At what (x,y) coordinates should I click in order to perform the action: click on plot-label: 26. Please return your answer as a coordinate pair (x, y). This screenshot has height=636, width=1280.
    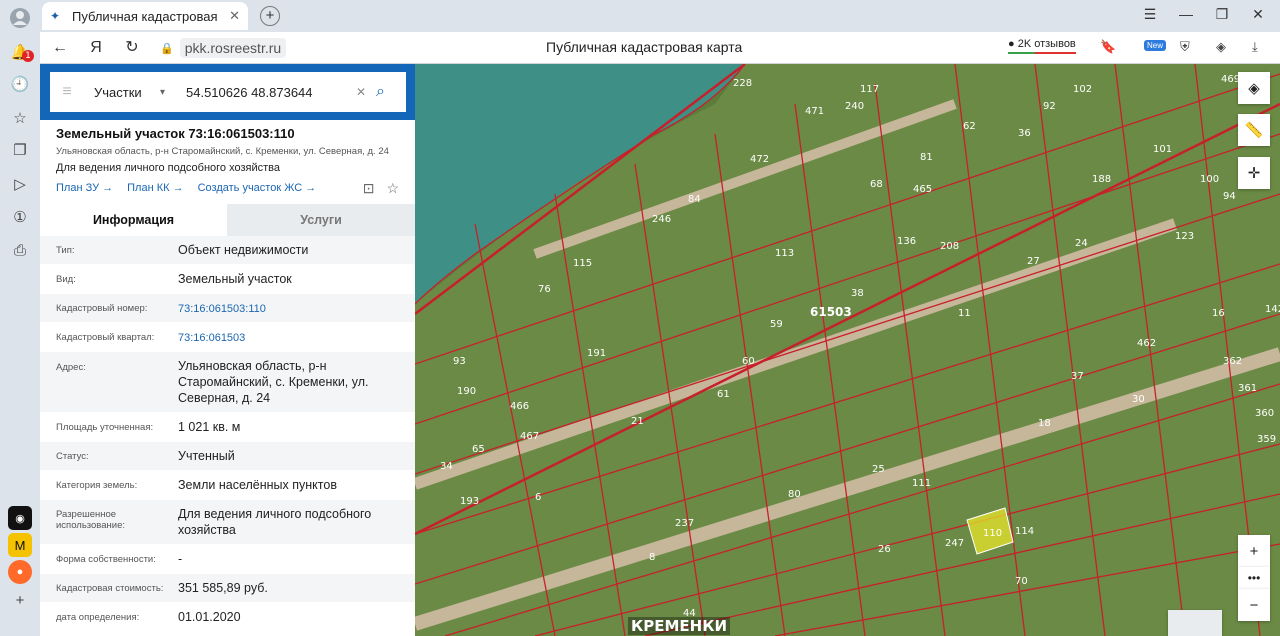
    Looking at the image, I should click on (884, 549).